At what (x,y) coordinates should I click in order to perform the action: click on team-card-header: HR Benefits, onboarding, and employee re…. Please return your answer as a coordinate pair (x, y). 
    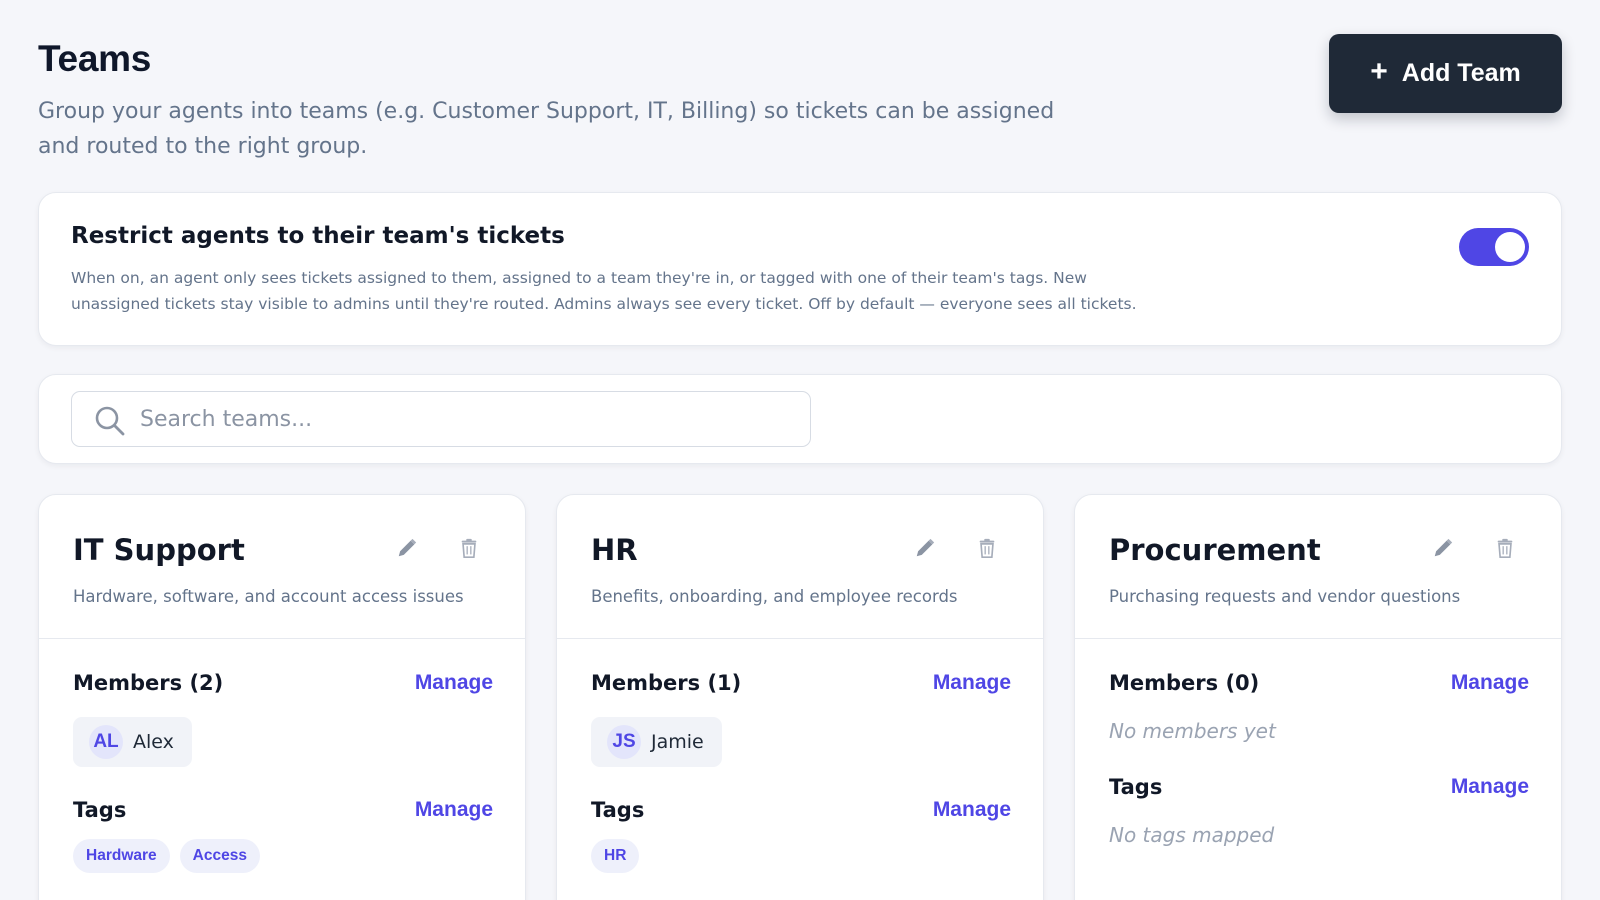
    Looking at the image, I should click on (800, 567).